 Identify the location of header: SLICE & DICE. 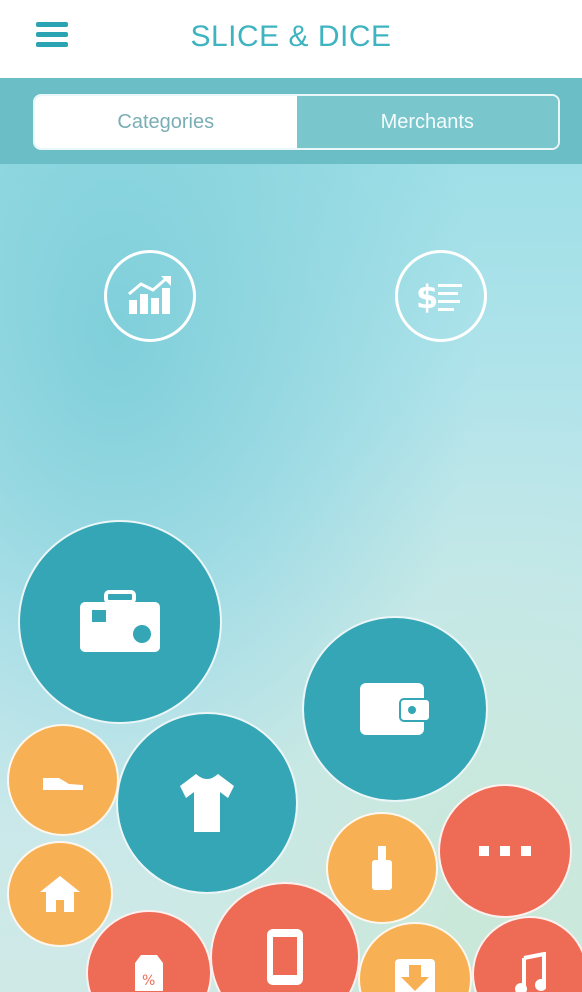
(291, 39).